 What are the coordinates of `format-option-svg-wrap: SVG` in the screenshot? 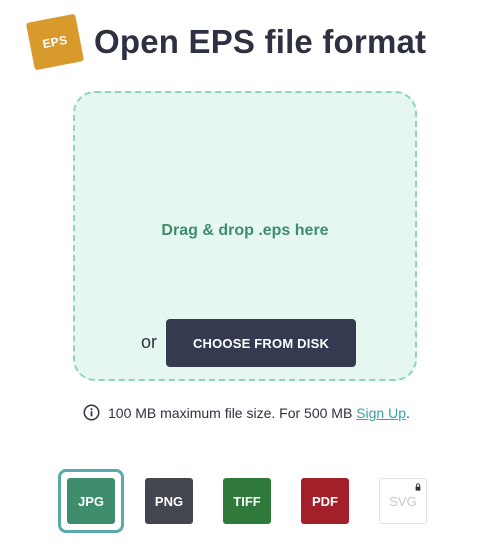 It's located at (403, 501).